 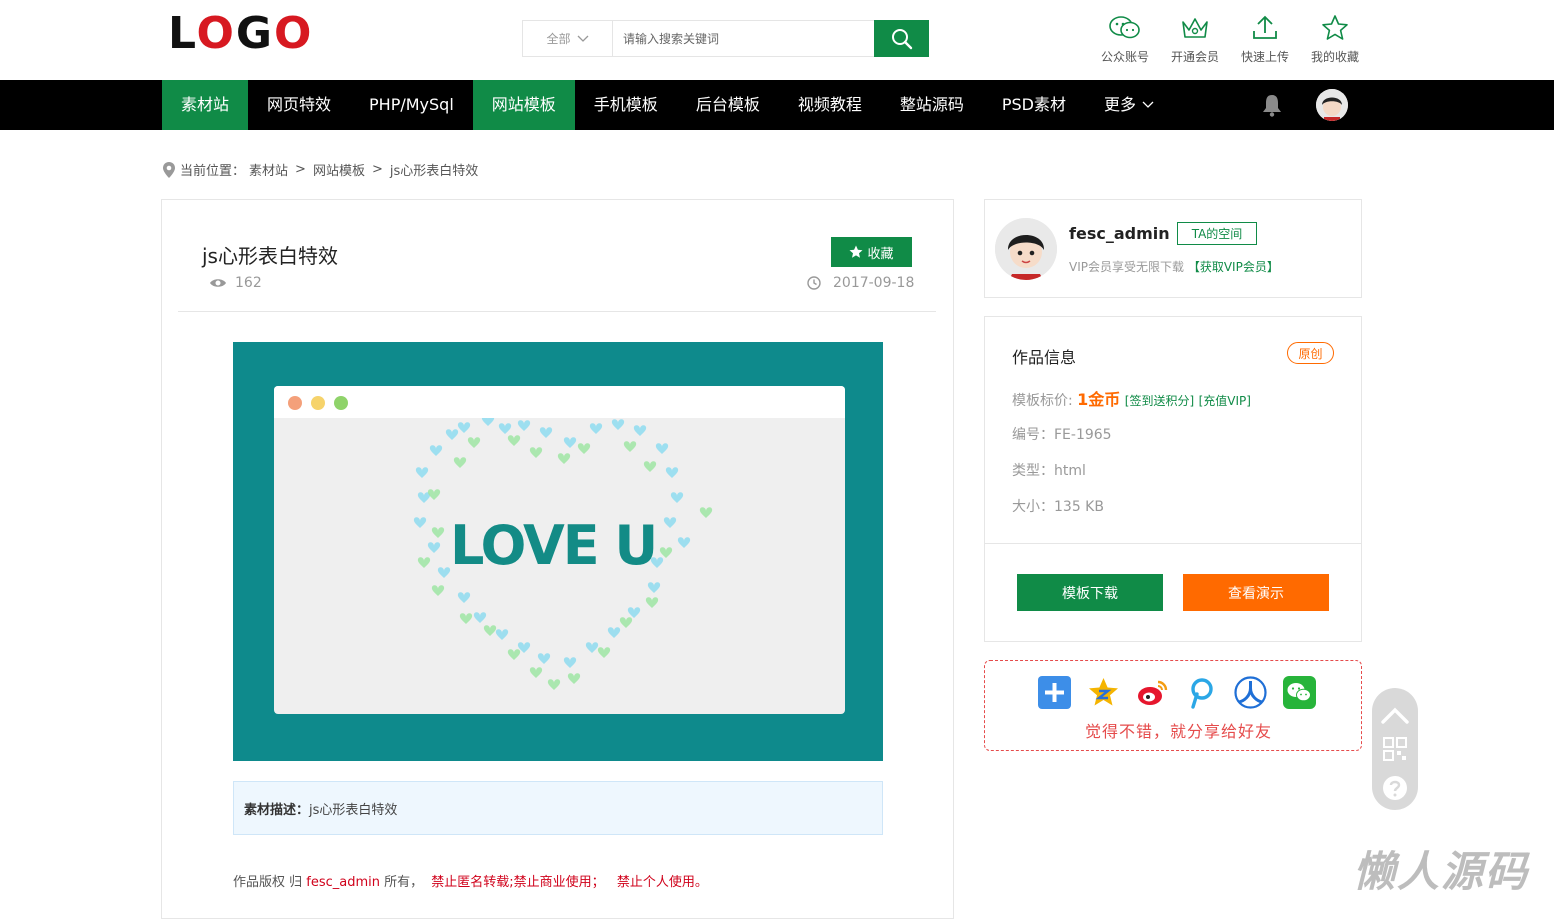 I want to click on get-vip-link: 【获取VIP会员】, so click(x=1233, y=267).